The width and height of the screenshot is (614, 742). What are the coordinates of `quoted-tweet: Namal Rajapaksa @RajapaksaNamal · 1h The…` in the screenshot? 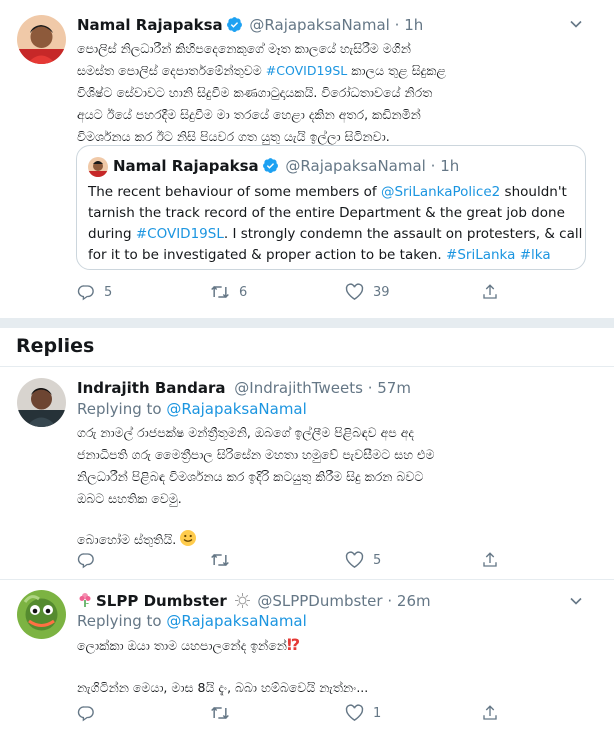 It's located at (331, 207).